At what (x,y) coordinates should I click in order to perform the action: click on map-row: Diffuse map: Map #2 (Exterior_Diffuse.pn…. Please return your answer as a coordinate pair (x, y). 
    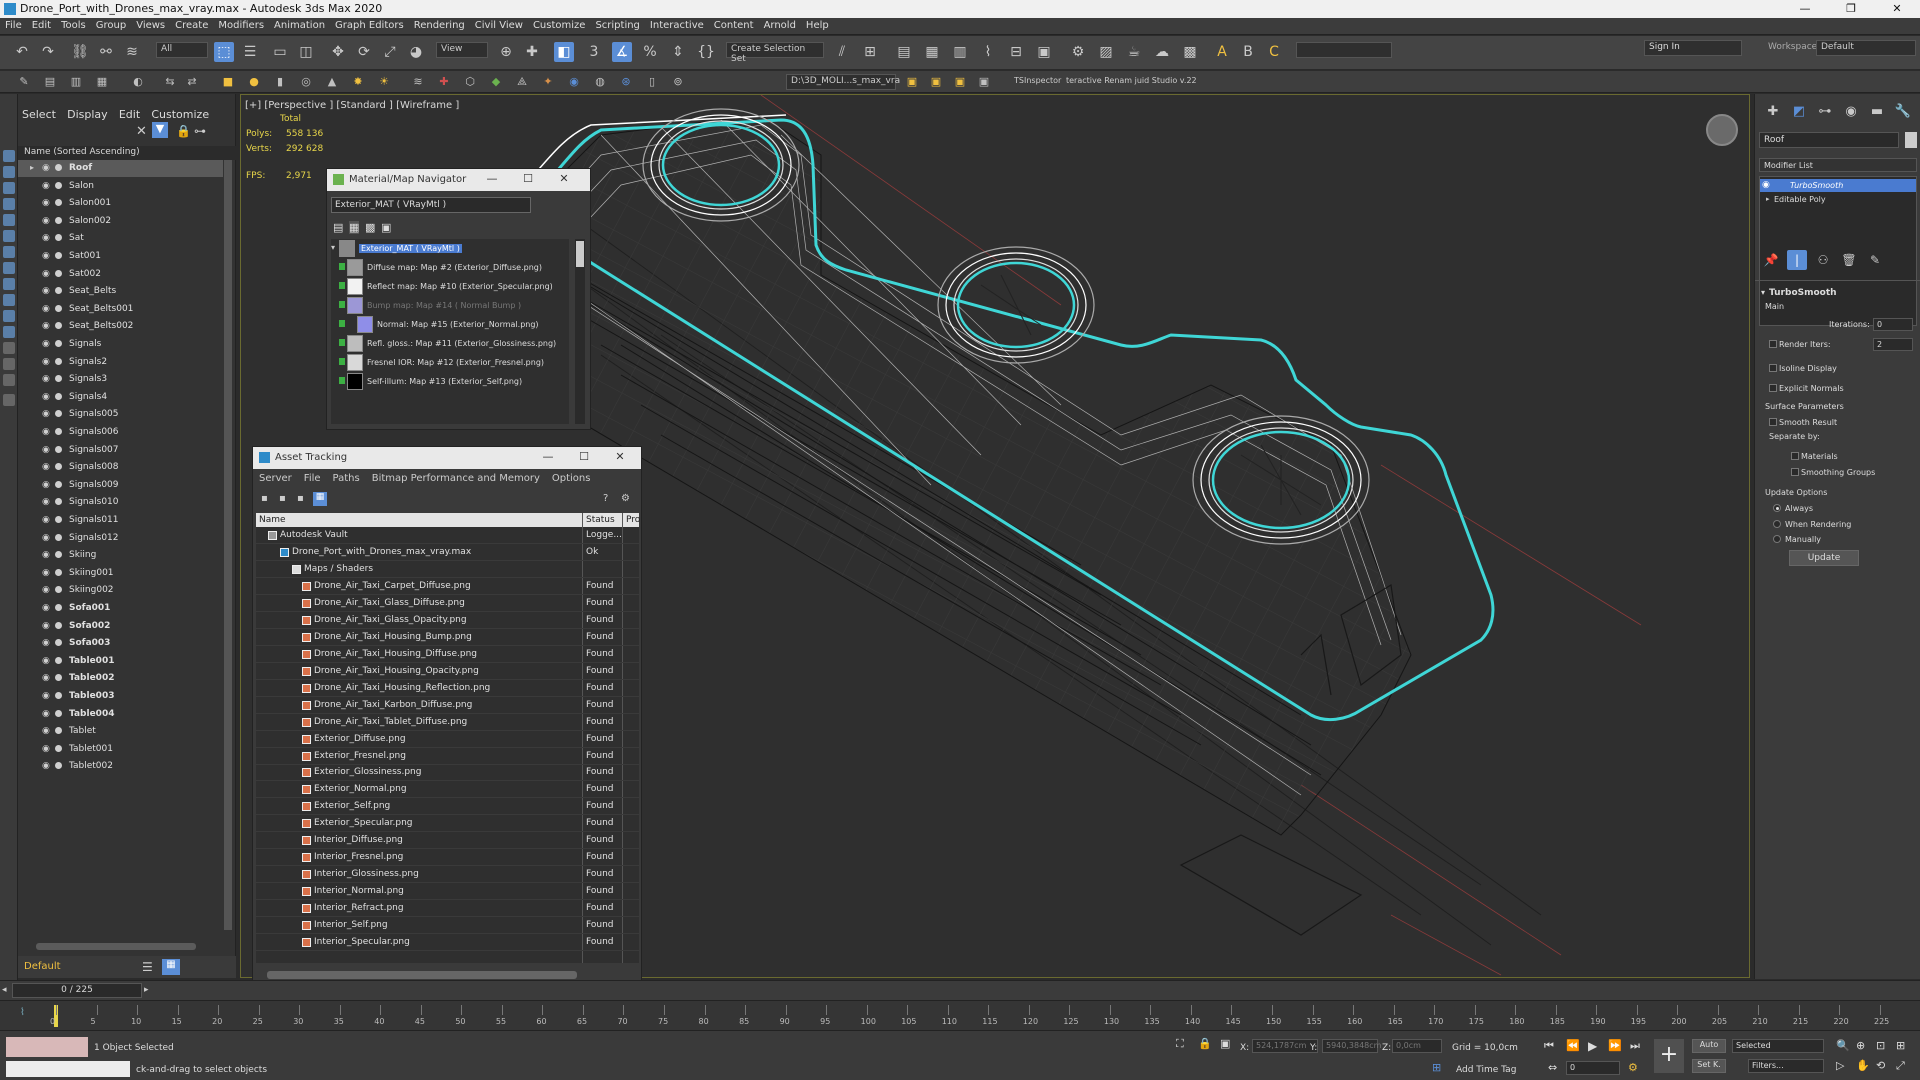
    Looking at the image, I should click on (450, 267).